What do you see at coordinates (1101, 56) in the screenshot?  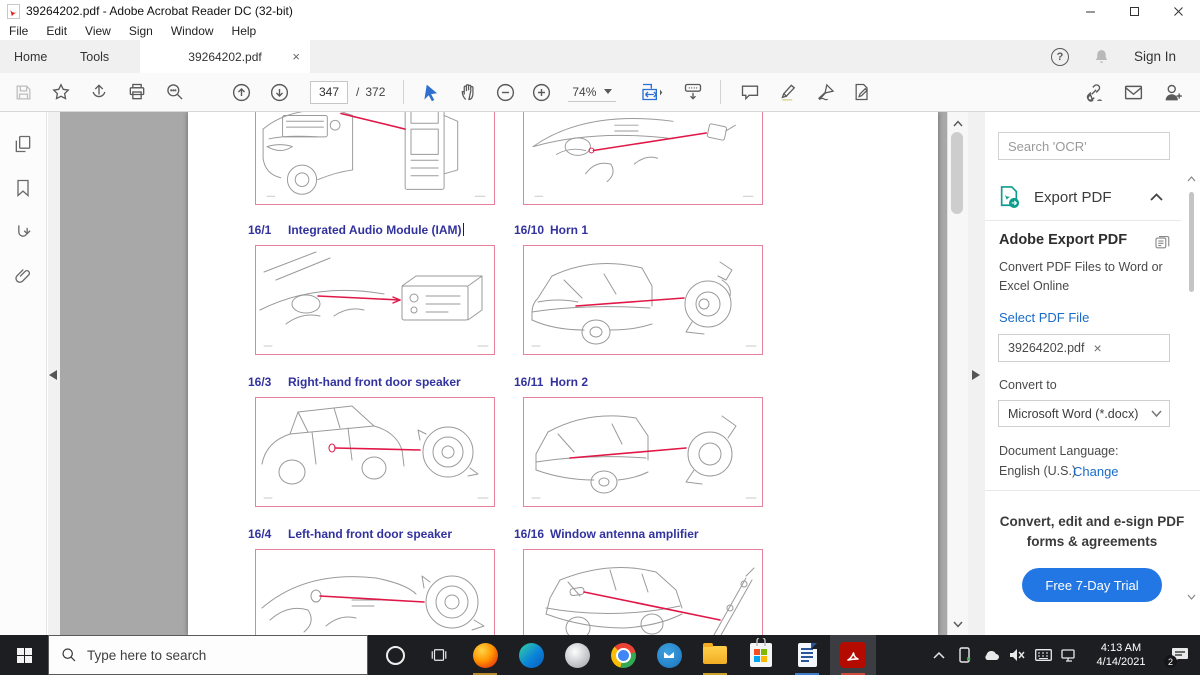 I see `bell-icon` at bounding box center [1101, 56].